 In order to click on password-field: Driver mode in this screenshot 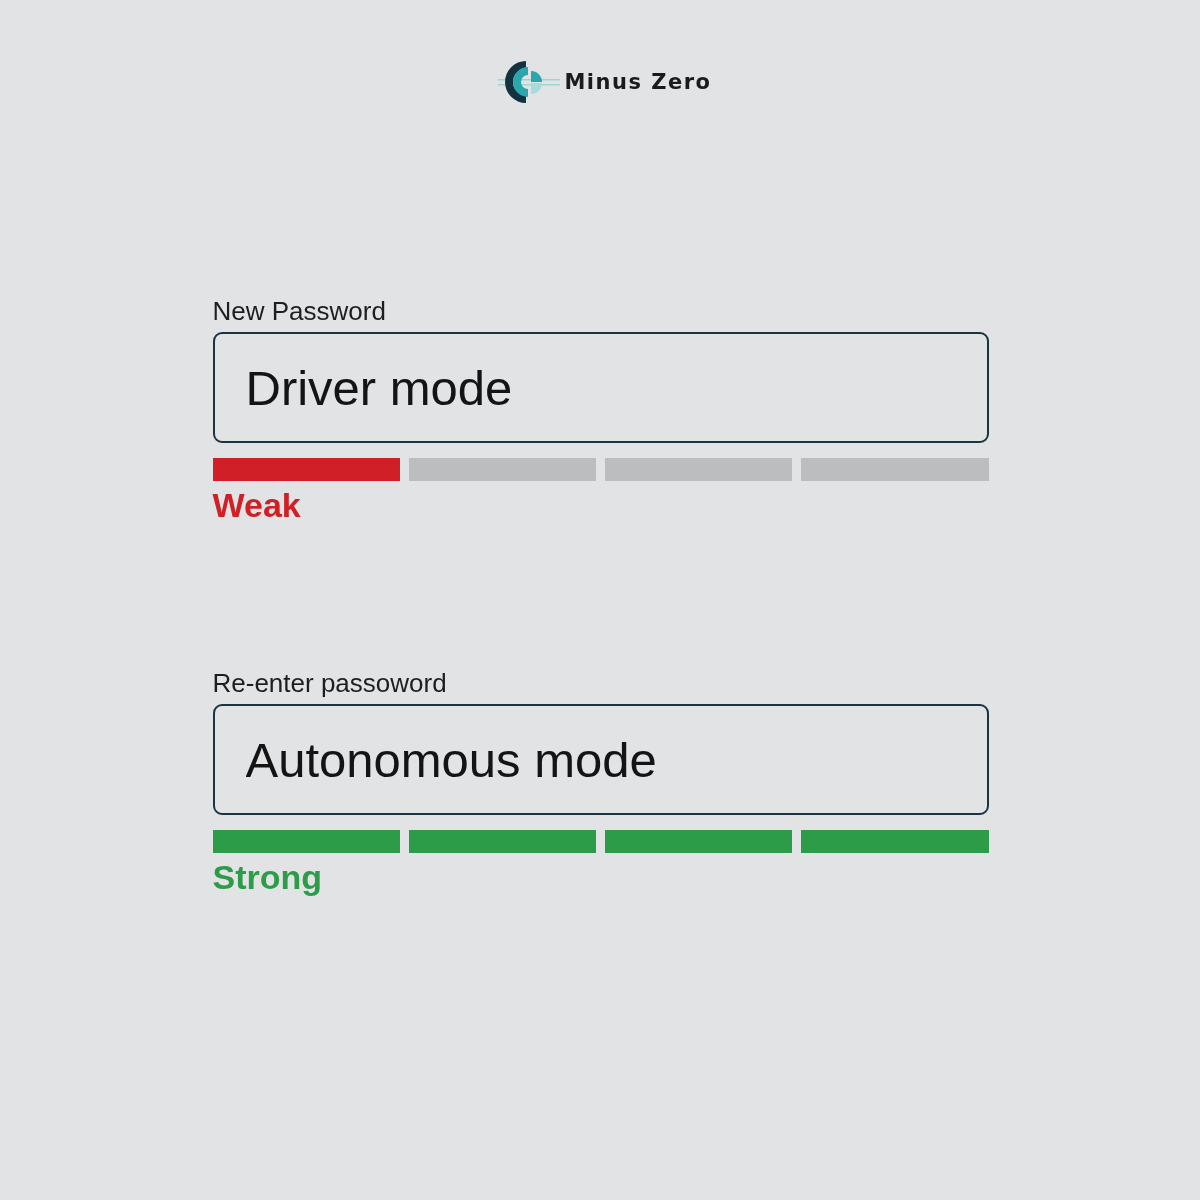, I will do `click(600, 387)`.